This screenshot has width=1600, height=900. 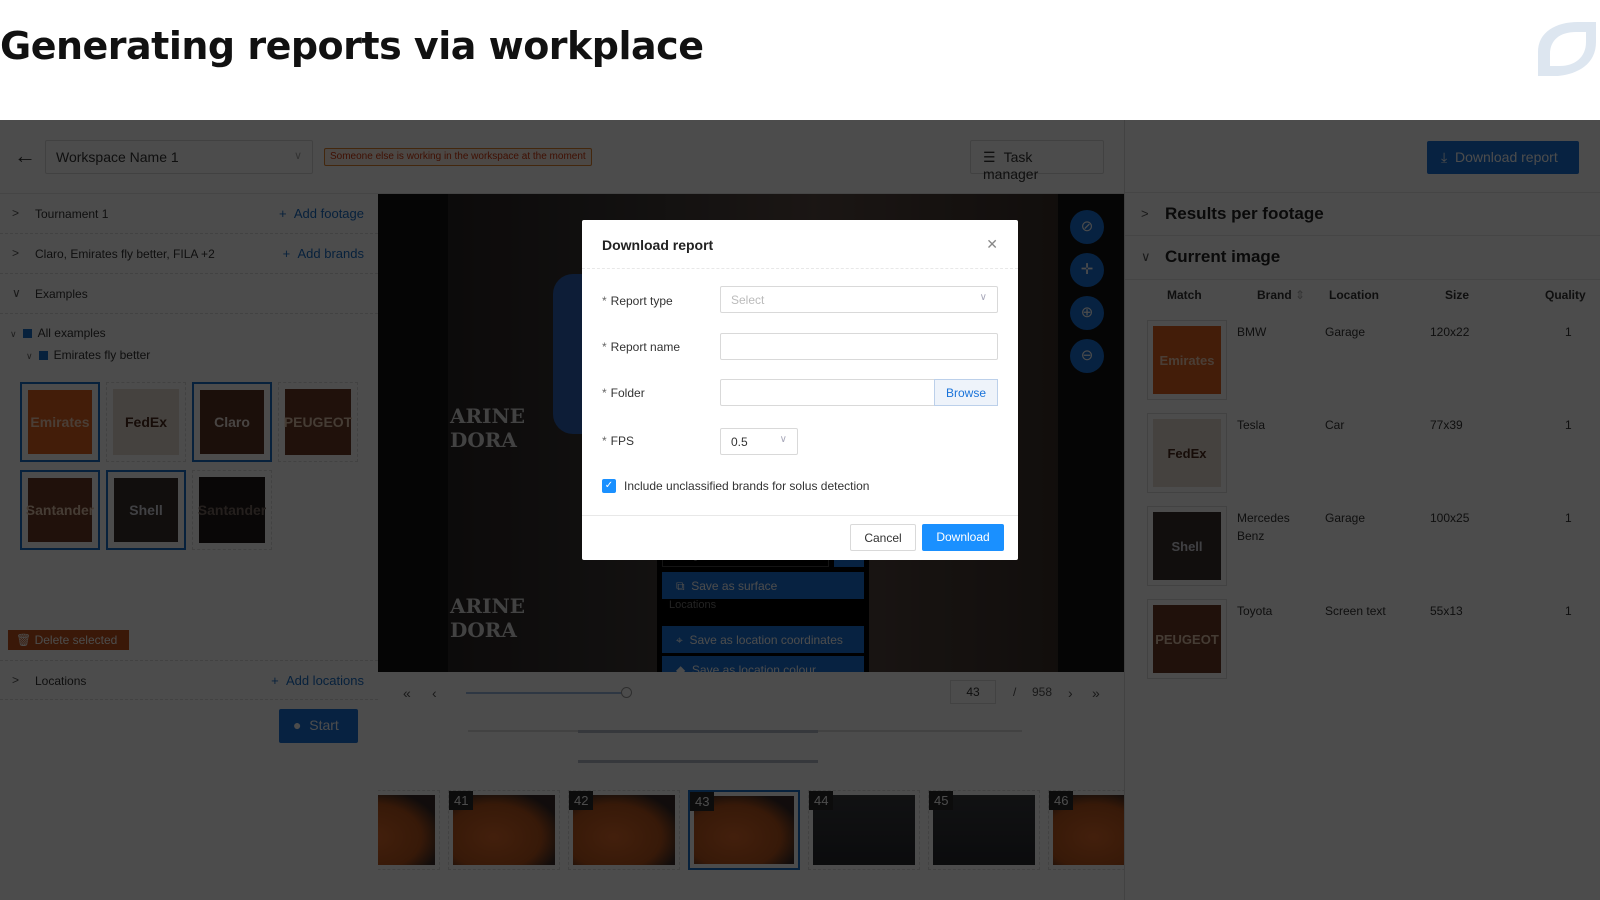 What do you see at coordinates (859, 392) in the screenshot?
I see `folder-input: Browse` at bounding box center [859, 392].